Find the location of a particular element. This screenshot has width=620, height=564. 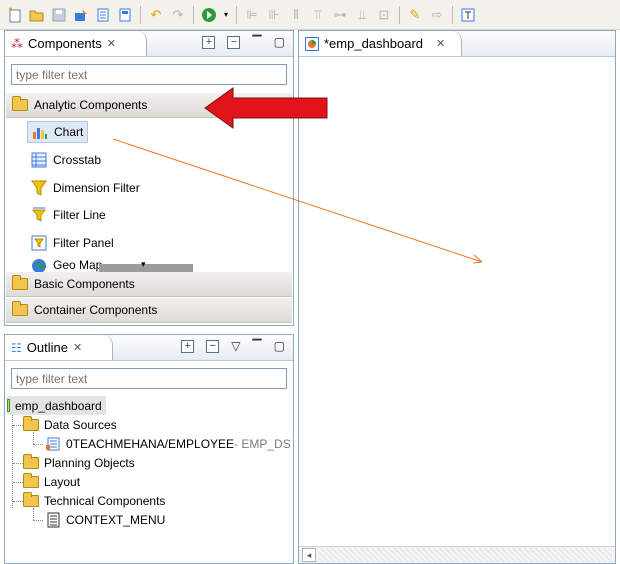

editor-tab-bar: *emp_dashboard ✕ is located at coordinates (457, 44).